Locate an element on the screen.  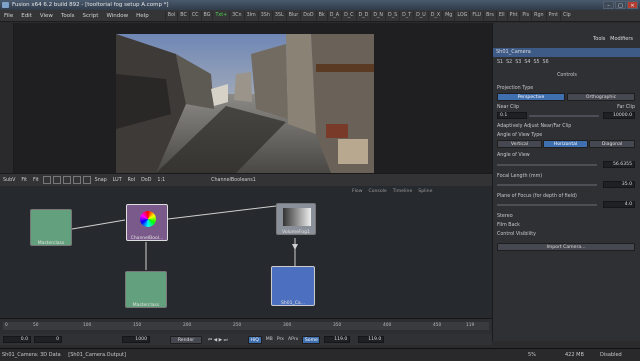
tab-tools: Tools is located at coordinates (599, 39).